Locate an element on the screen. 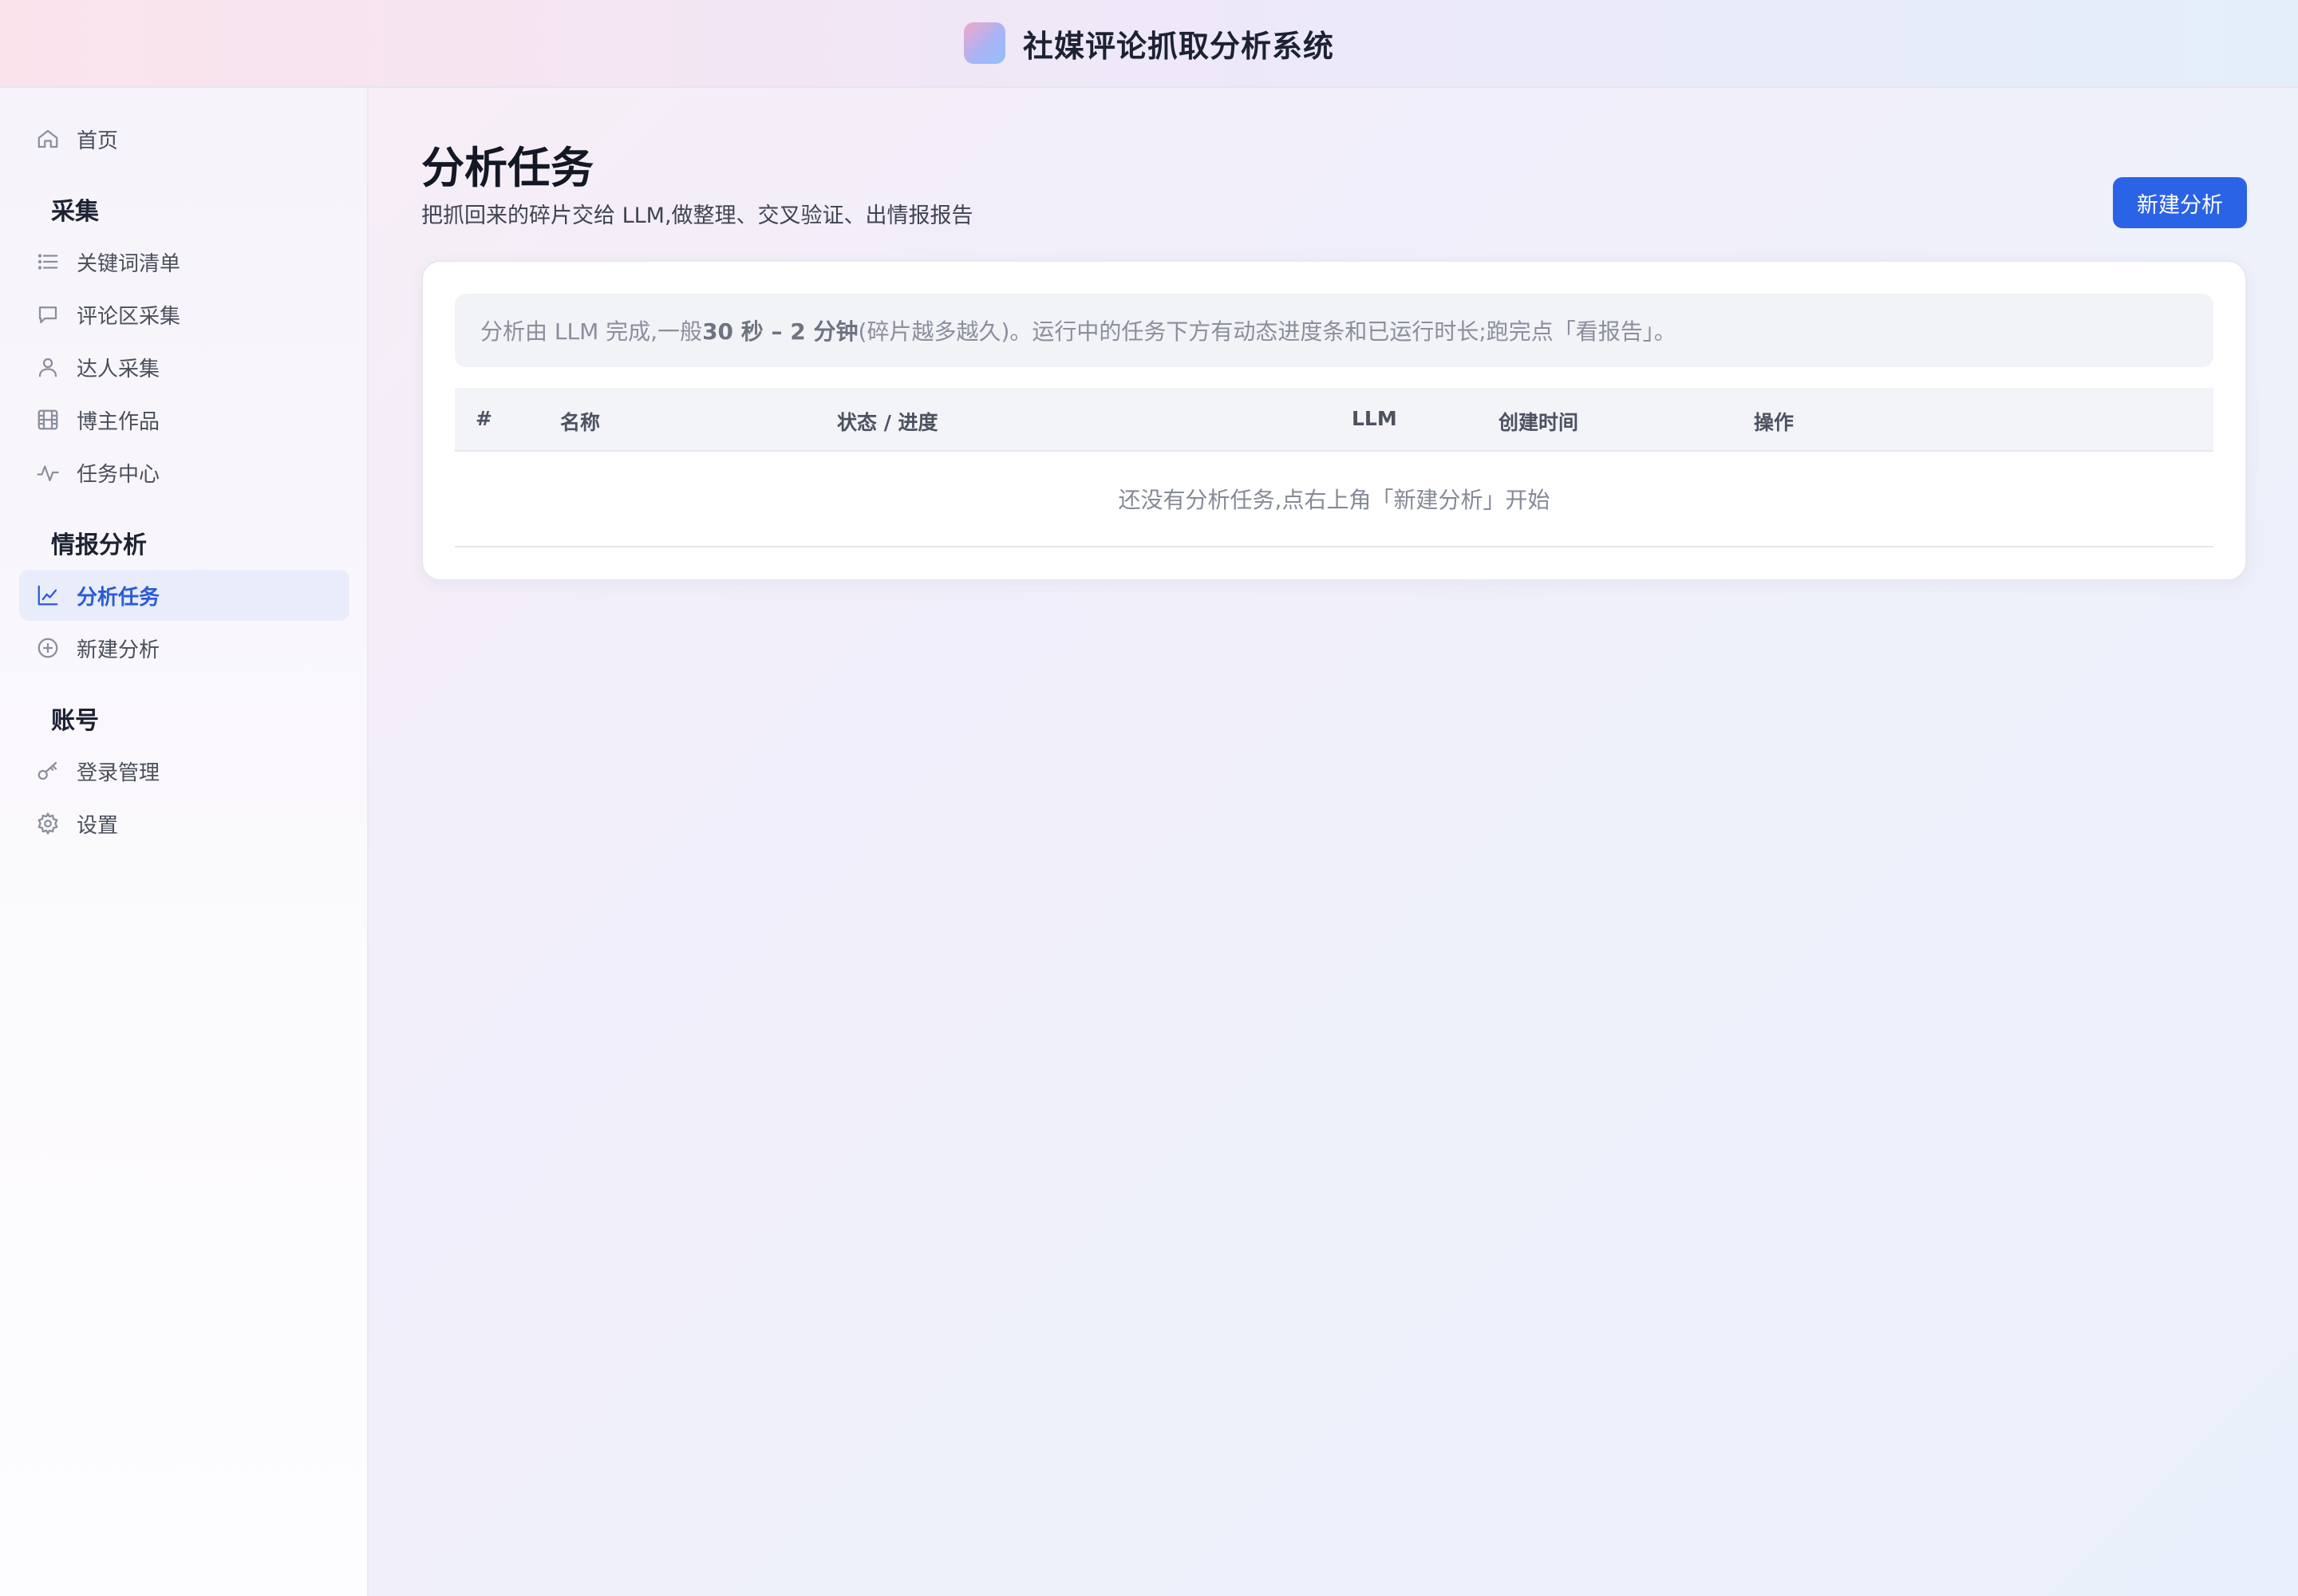  sidebar-item-new-analysis: 新建分析 is located at coordinates (184, 648).